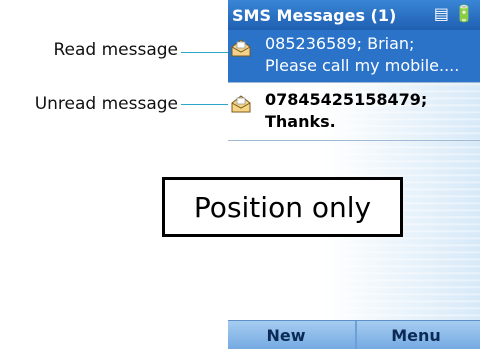 The width and height of the screenshot is (480, 349). Describe the element at coordinates (241, 48) in the screenshot. I see `open-envelope-icon` at that location.